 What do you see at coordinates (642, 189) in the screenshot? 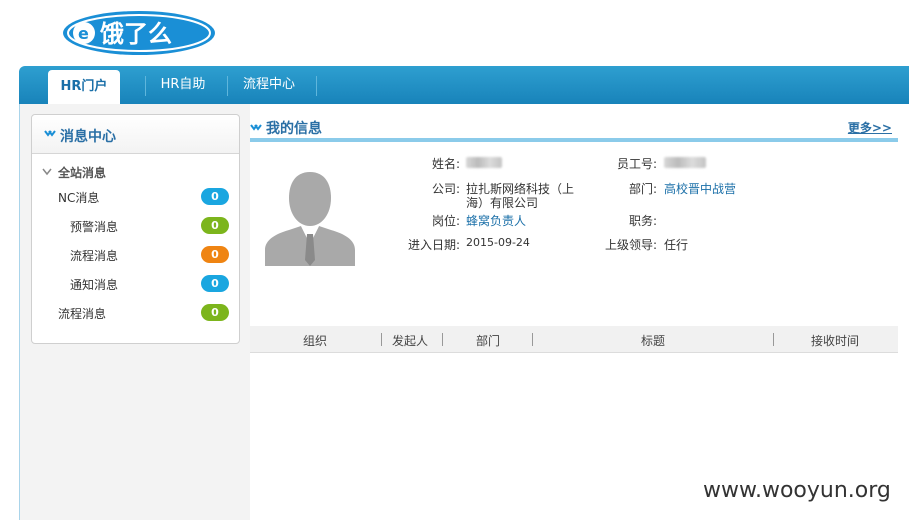
I see `department-label: 部门:` at bounding box center [642, 189].